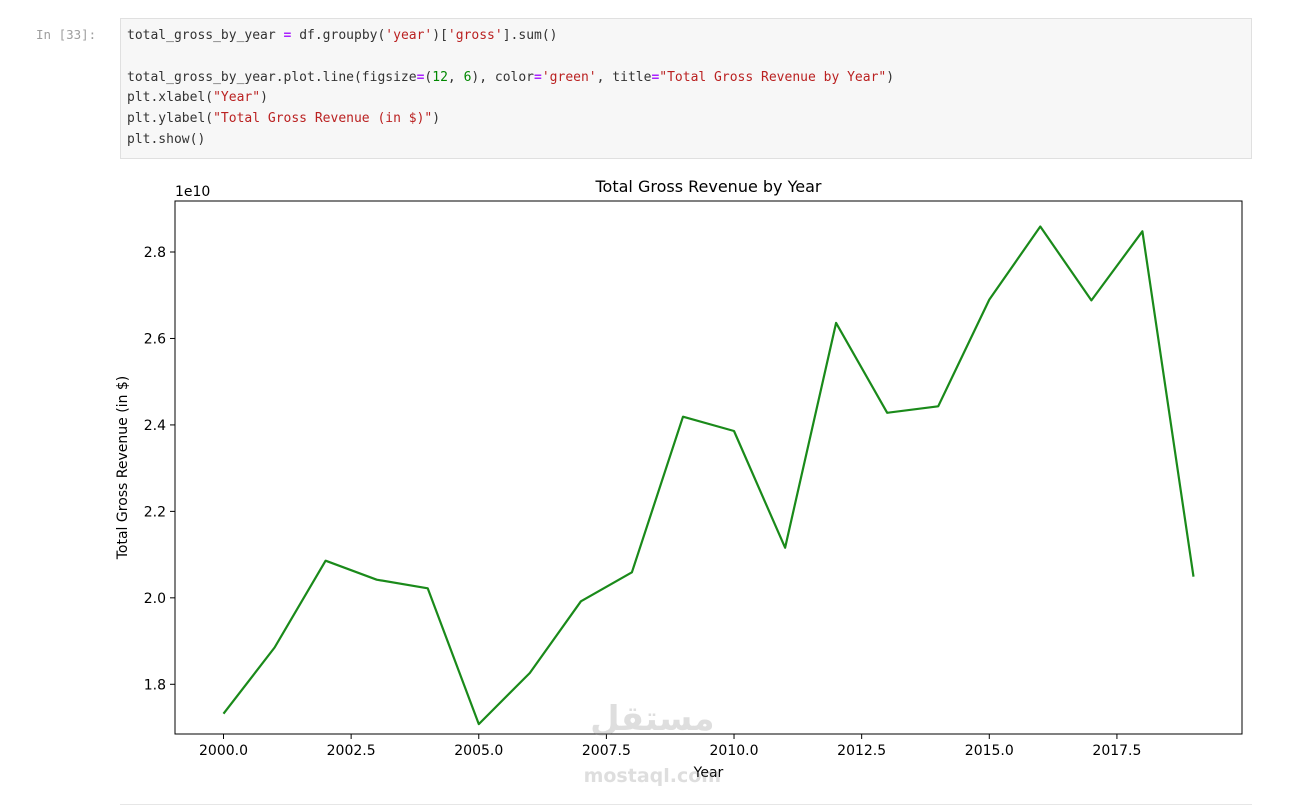  Describe the element at coordinates (455, 77) in the screenshot. I see `code-token: ,` at that location.